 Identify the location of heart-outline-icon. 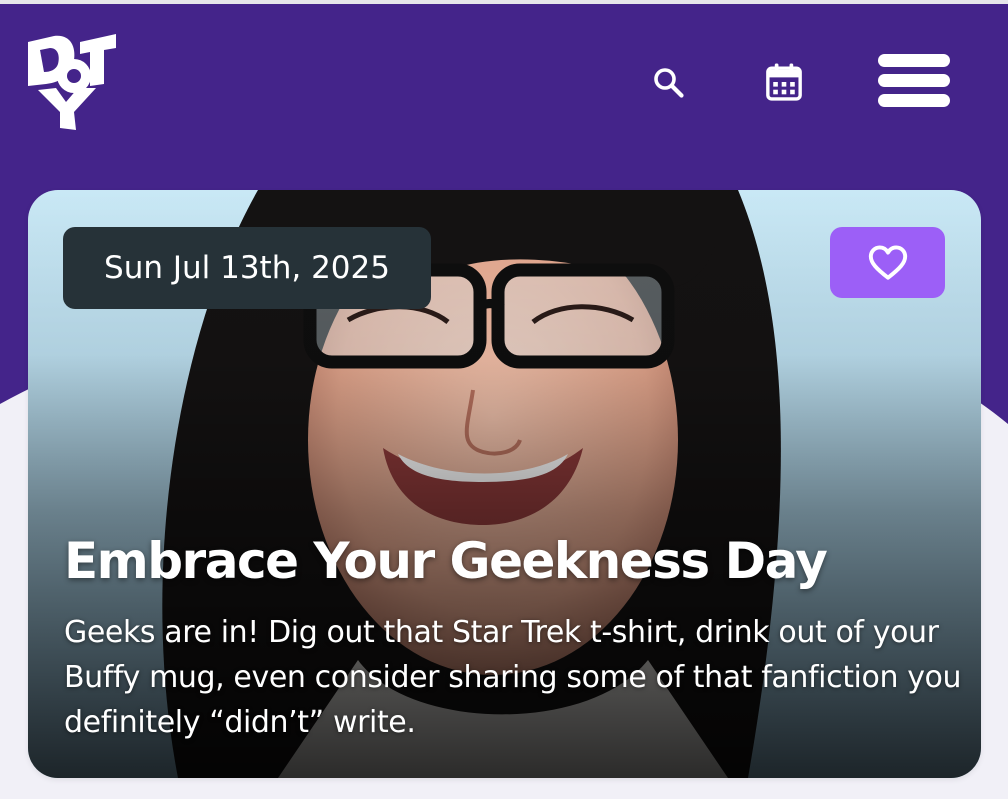
(887, 262).